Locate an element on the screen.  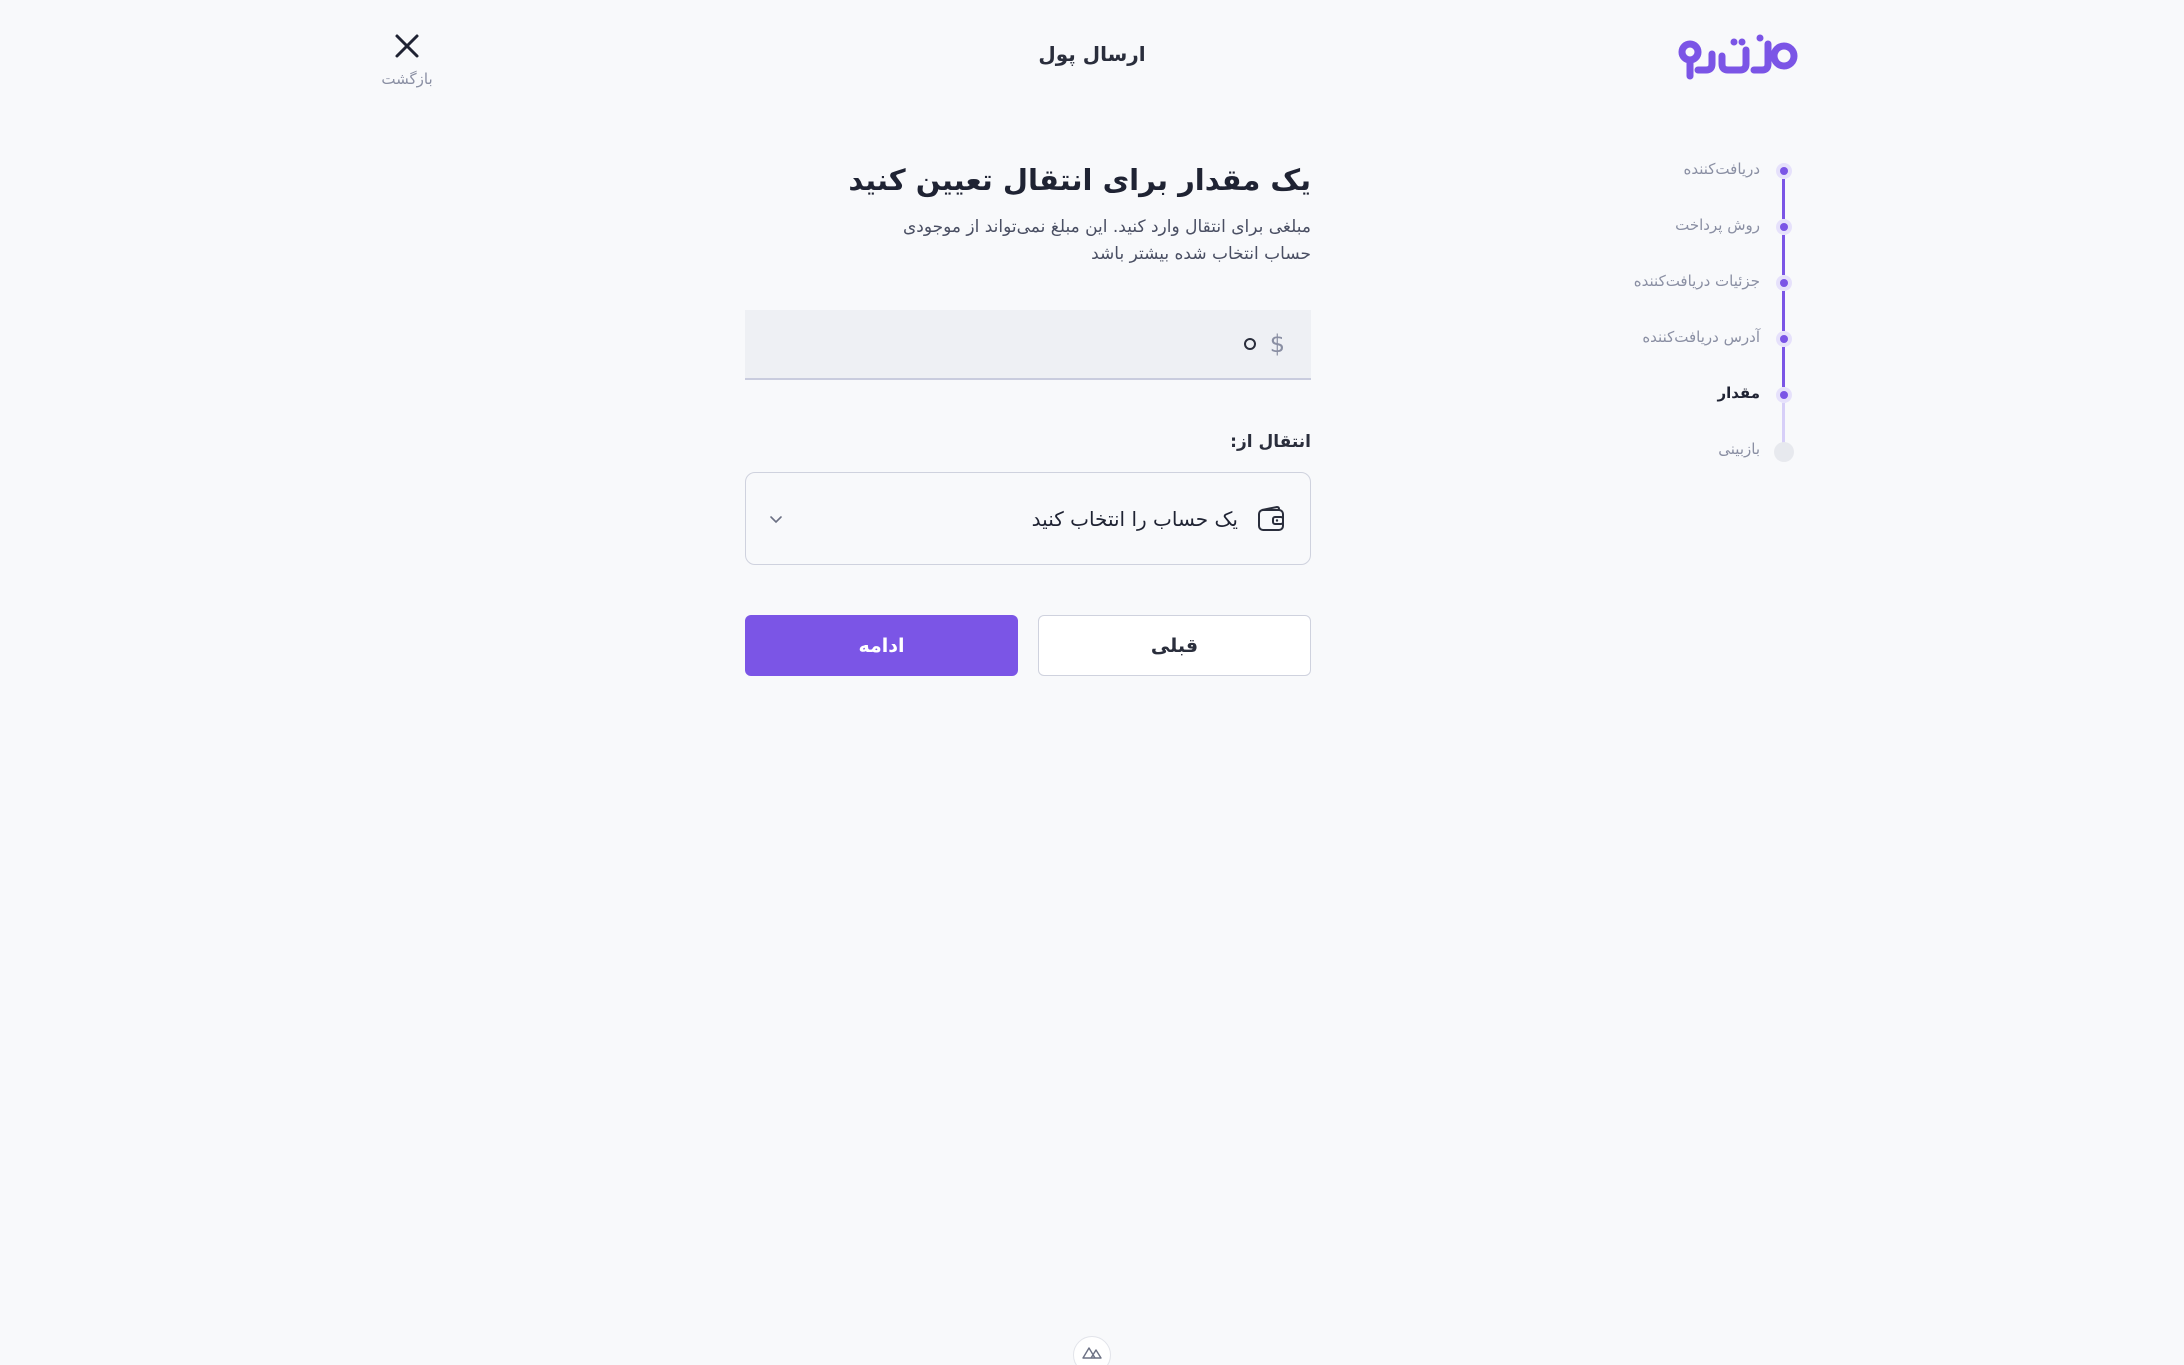
step-review: بازبینی is located at coordinates (1685, 464).